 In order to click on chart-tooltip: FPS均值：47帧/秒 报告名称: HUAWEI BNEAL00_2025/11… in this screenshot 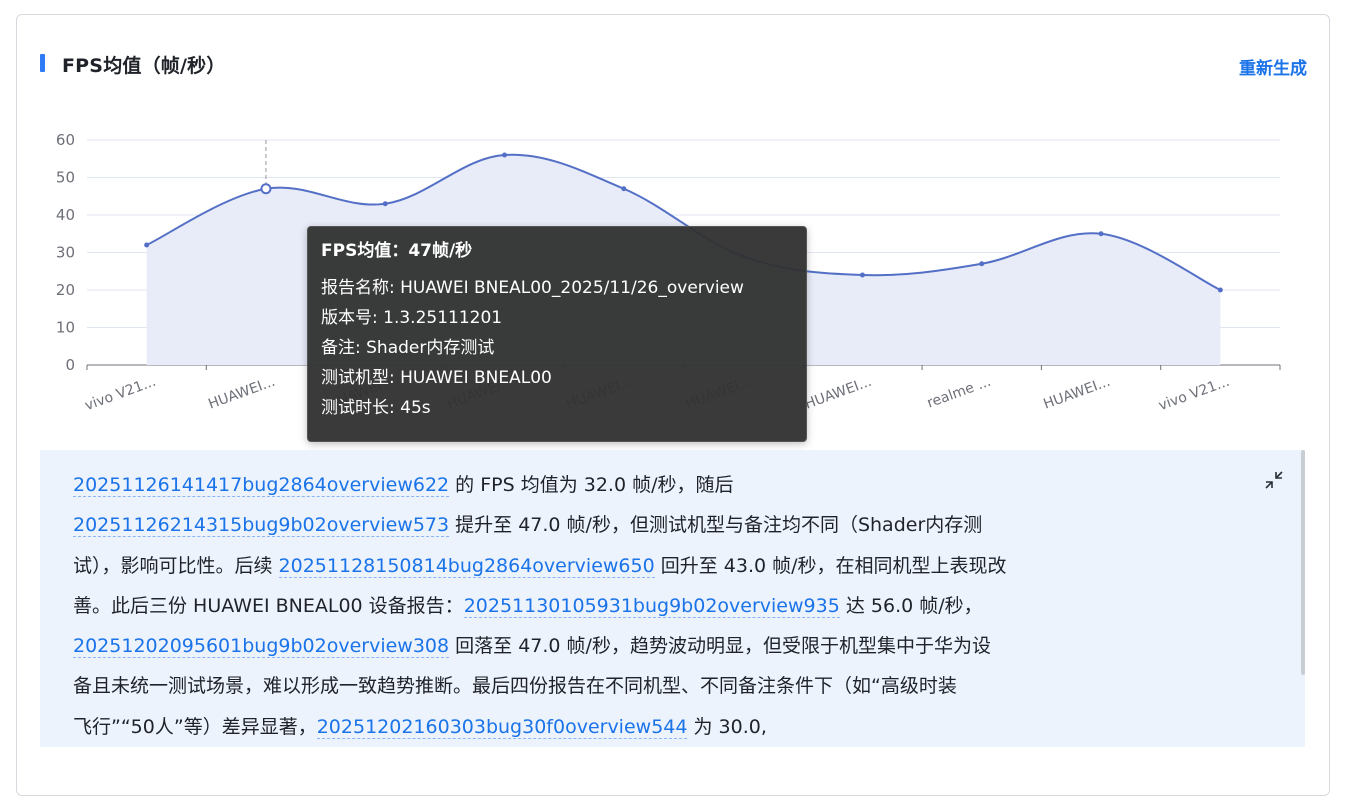, I will do `click(557, 334)`.